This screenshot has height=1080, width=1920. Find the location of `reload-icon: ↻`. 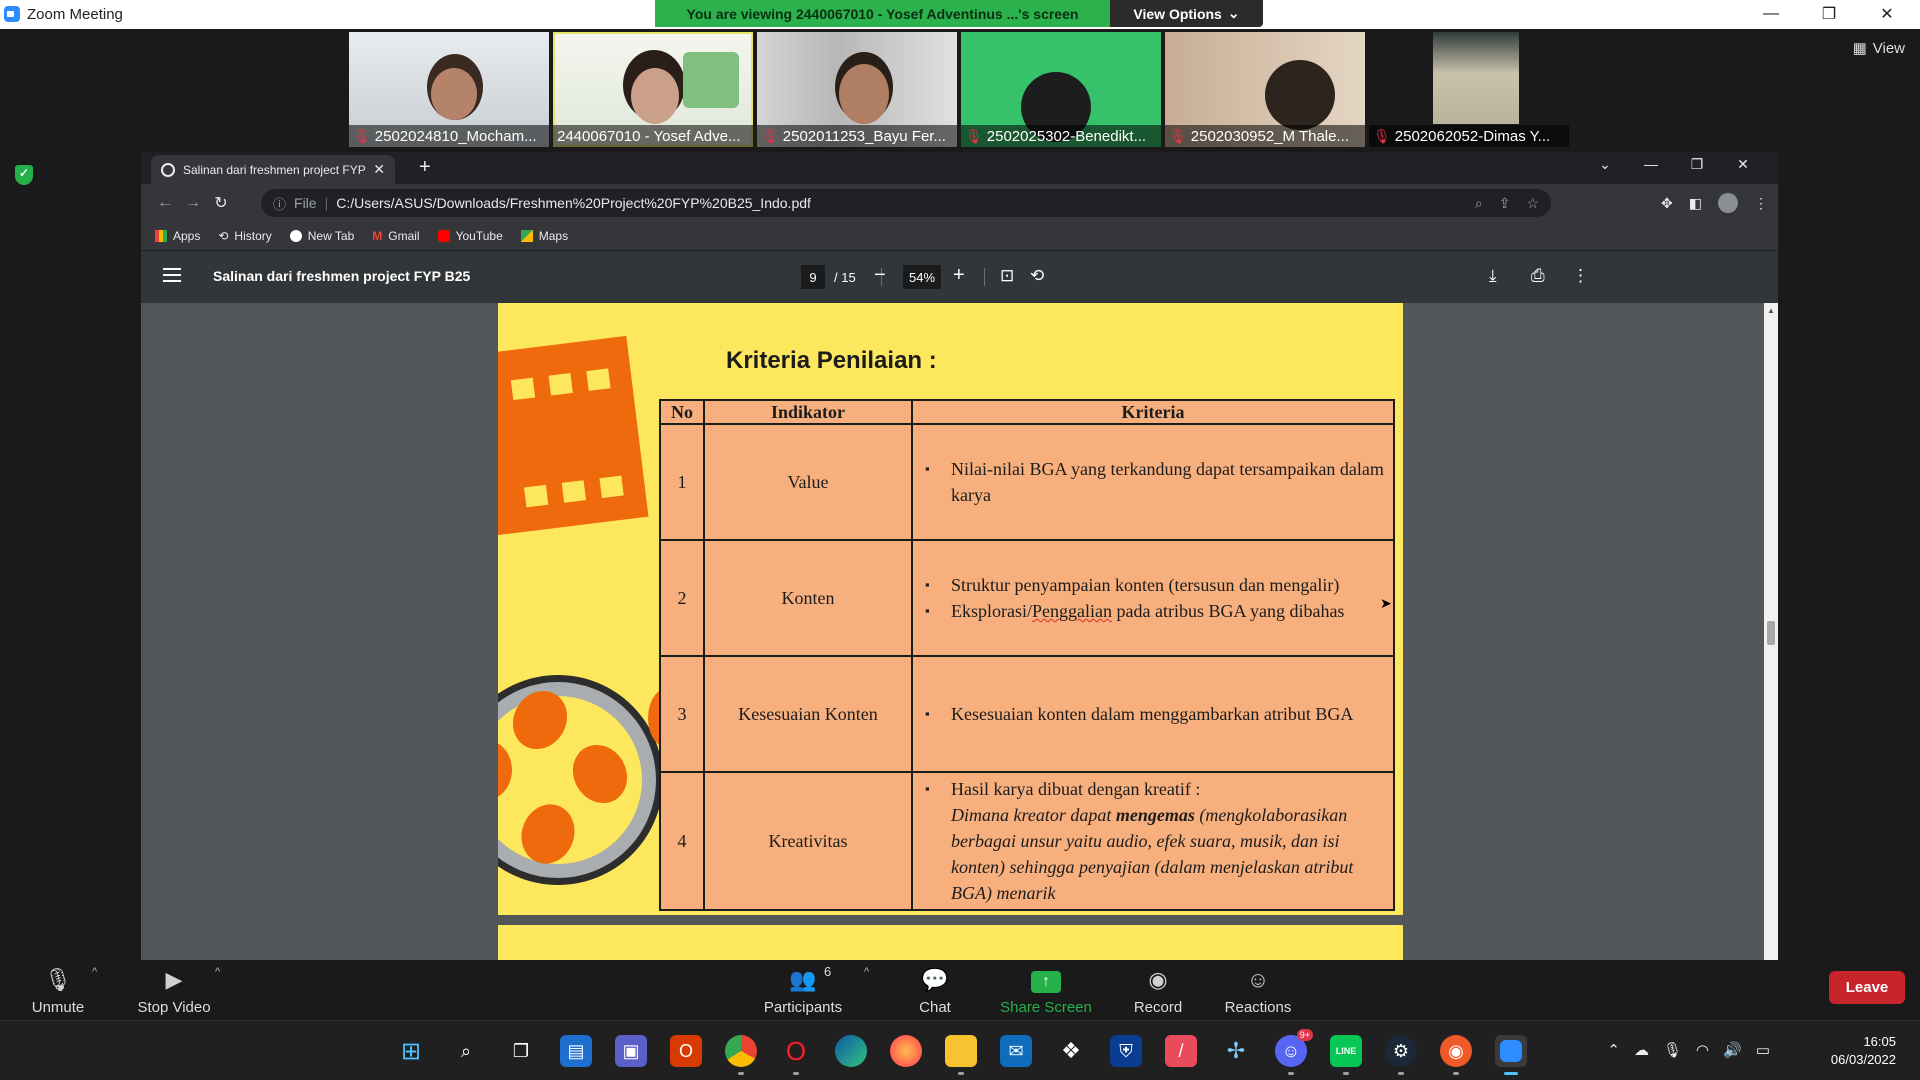

reload-icon: ↻ is located at coordinates (221, 203).